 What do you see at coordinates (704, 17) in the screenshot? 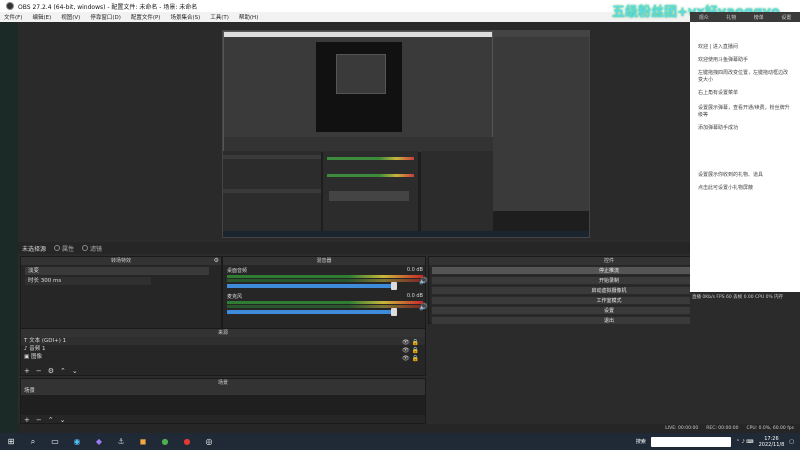
I see `chat-tab: 观众` at bounding box center [704, 17].